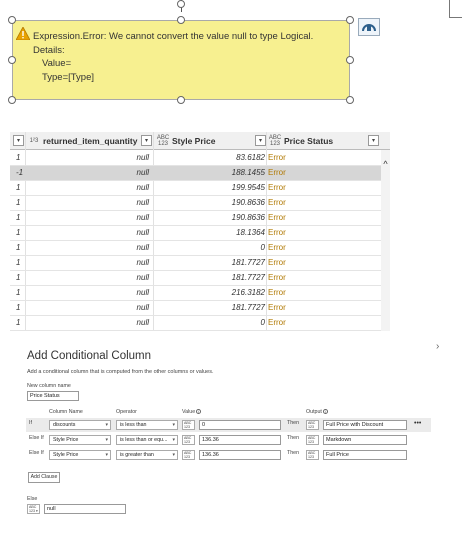  I want to click on chevron-right-icon: ›, so click(437, 346).